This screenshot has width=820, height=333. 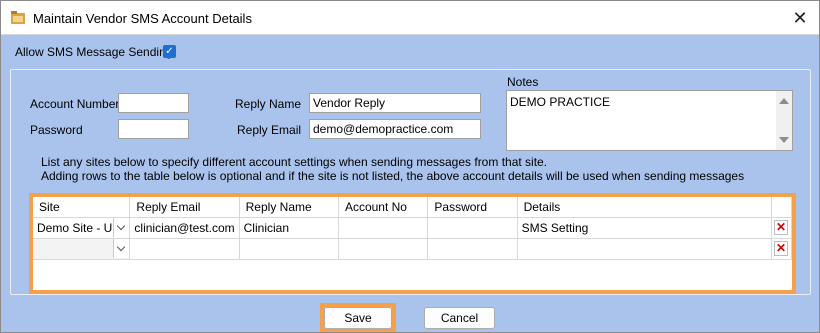 What do you see at coordinates (410, 18) in the screenshot?
I see `title-bar: Maintain Vendor SMS Account Details ✕` at bounding box center [410, 18].